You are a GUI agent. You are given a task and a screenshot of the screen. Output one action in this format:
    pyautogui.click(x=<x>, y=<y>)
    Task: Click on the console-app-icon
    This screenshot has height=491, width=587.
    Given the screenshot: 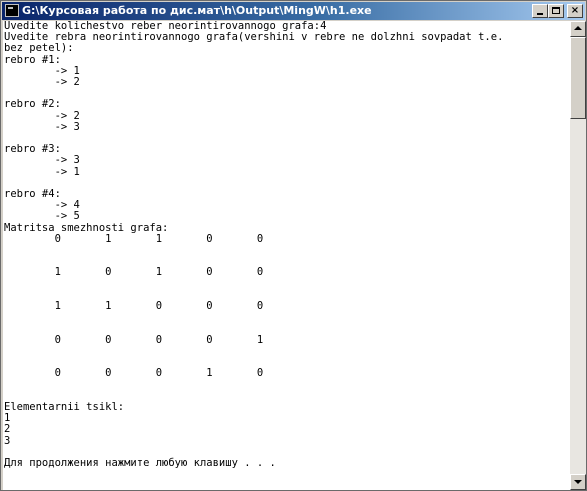 What is the action you would take?
    pyautogui.click(x=12, y=10)
    